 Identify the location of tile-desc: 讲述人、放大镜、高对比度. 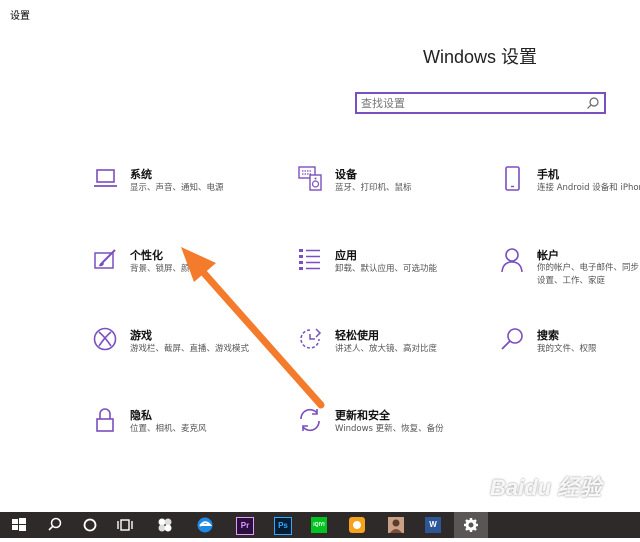
(386, 349).